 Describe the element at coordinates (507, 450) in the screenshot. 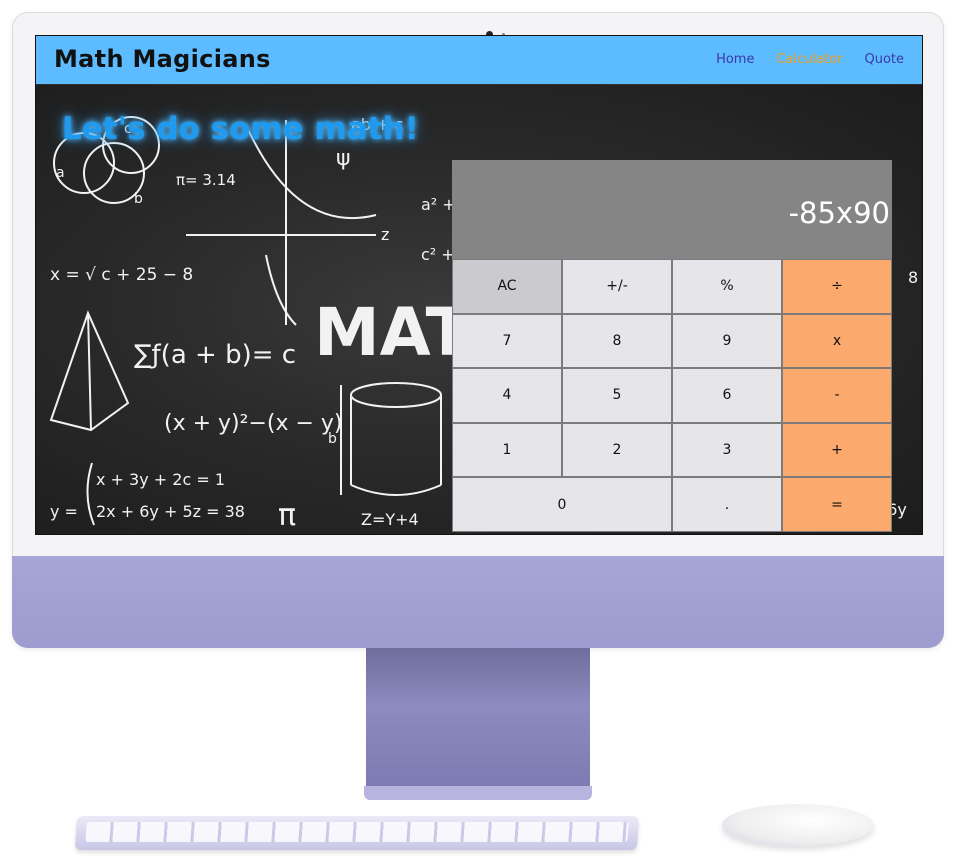

I see `key-1: 1` at that location.